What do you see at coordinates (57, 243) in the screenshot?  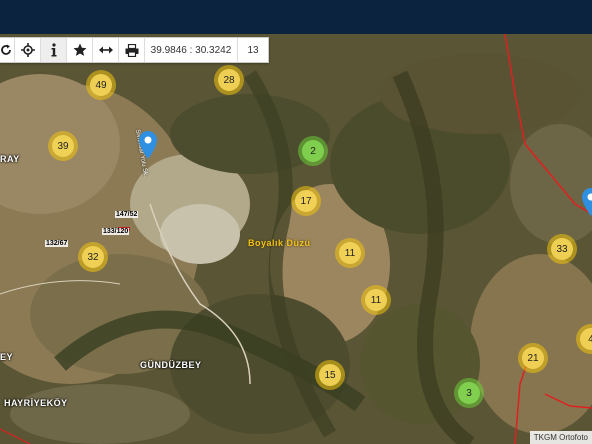 I see `parcel-label: 132/67` at bounding box center [57, 243].